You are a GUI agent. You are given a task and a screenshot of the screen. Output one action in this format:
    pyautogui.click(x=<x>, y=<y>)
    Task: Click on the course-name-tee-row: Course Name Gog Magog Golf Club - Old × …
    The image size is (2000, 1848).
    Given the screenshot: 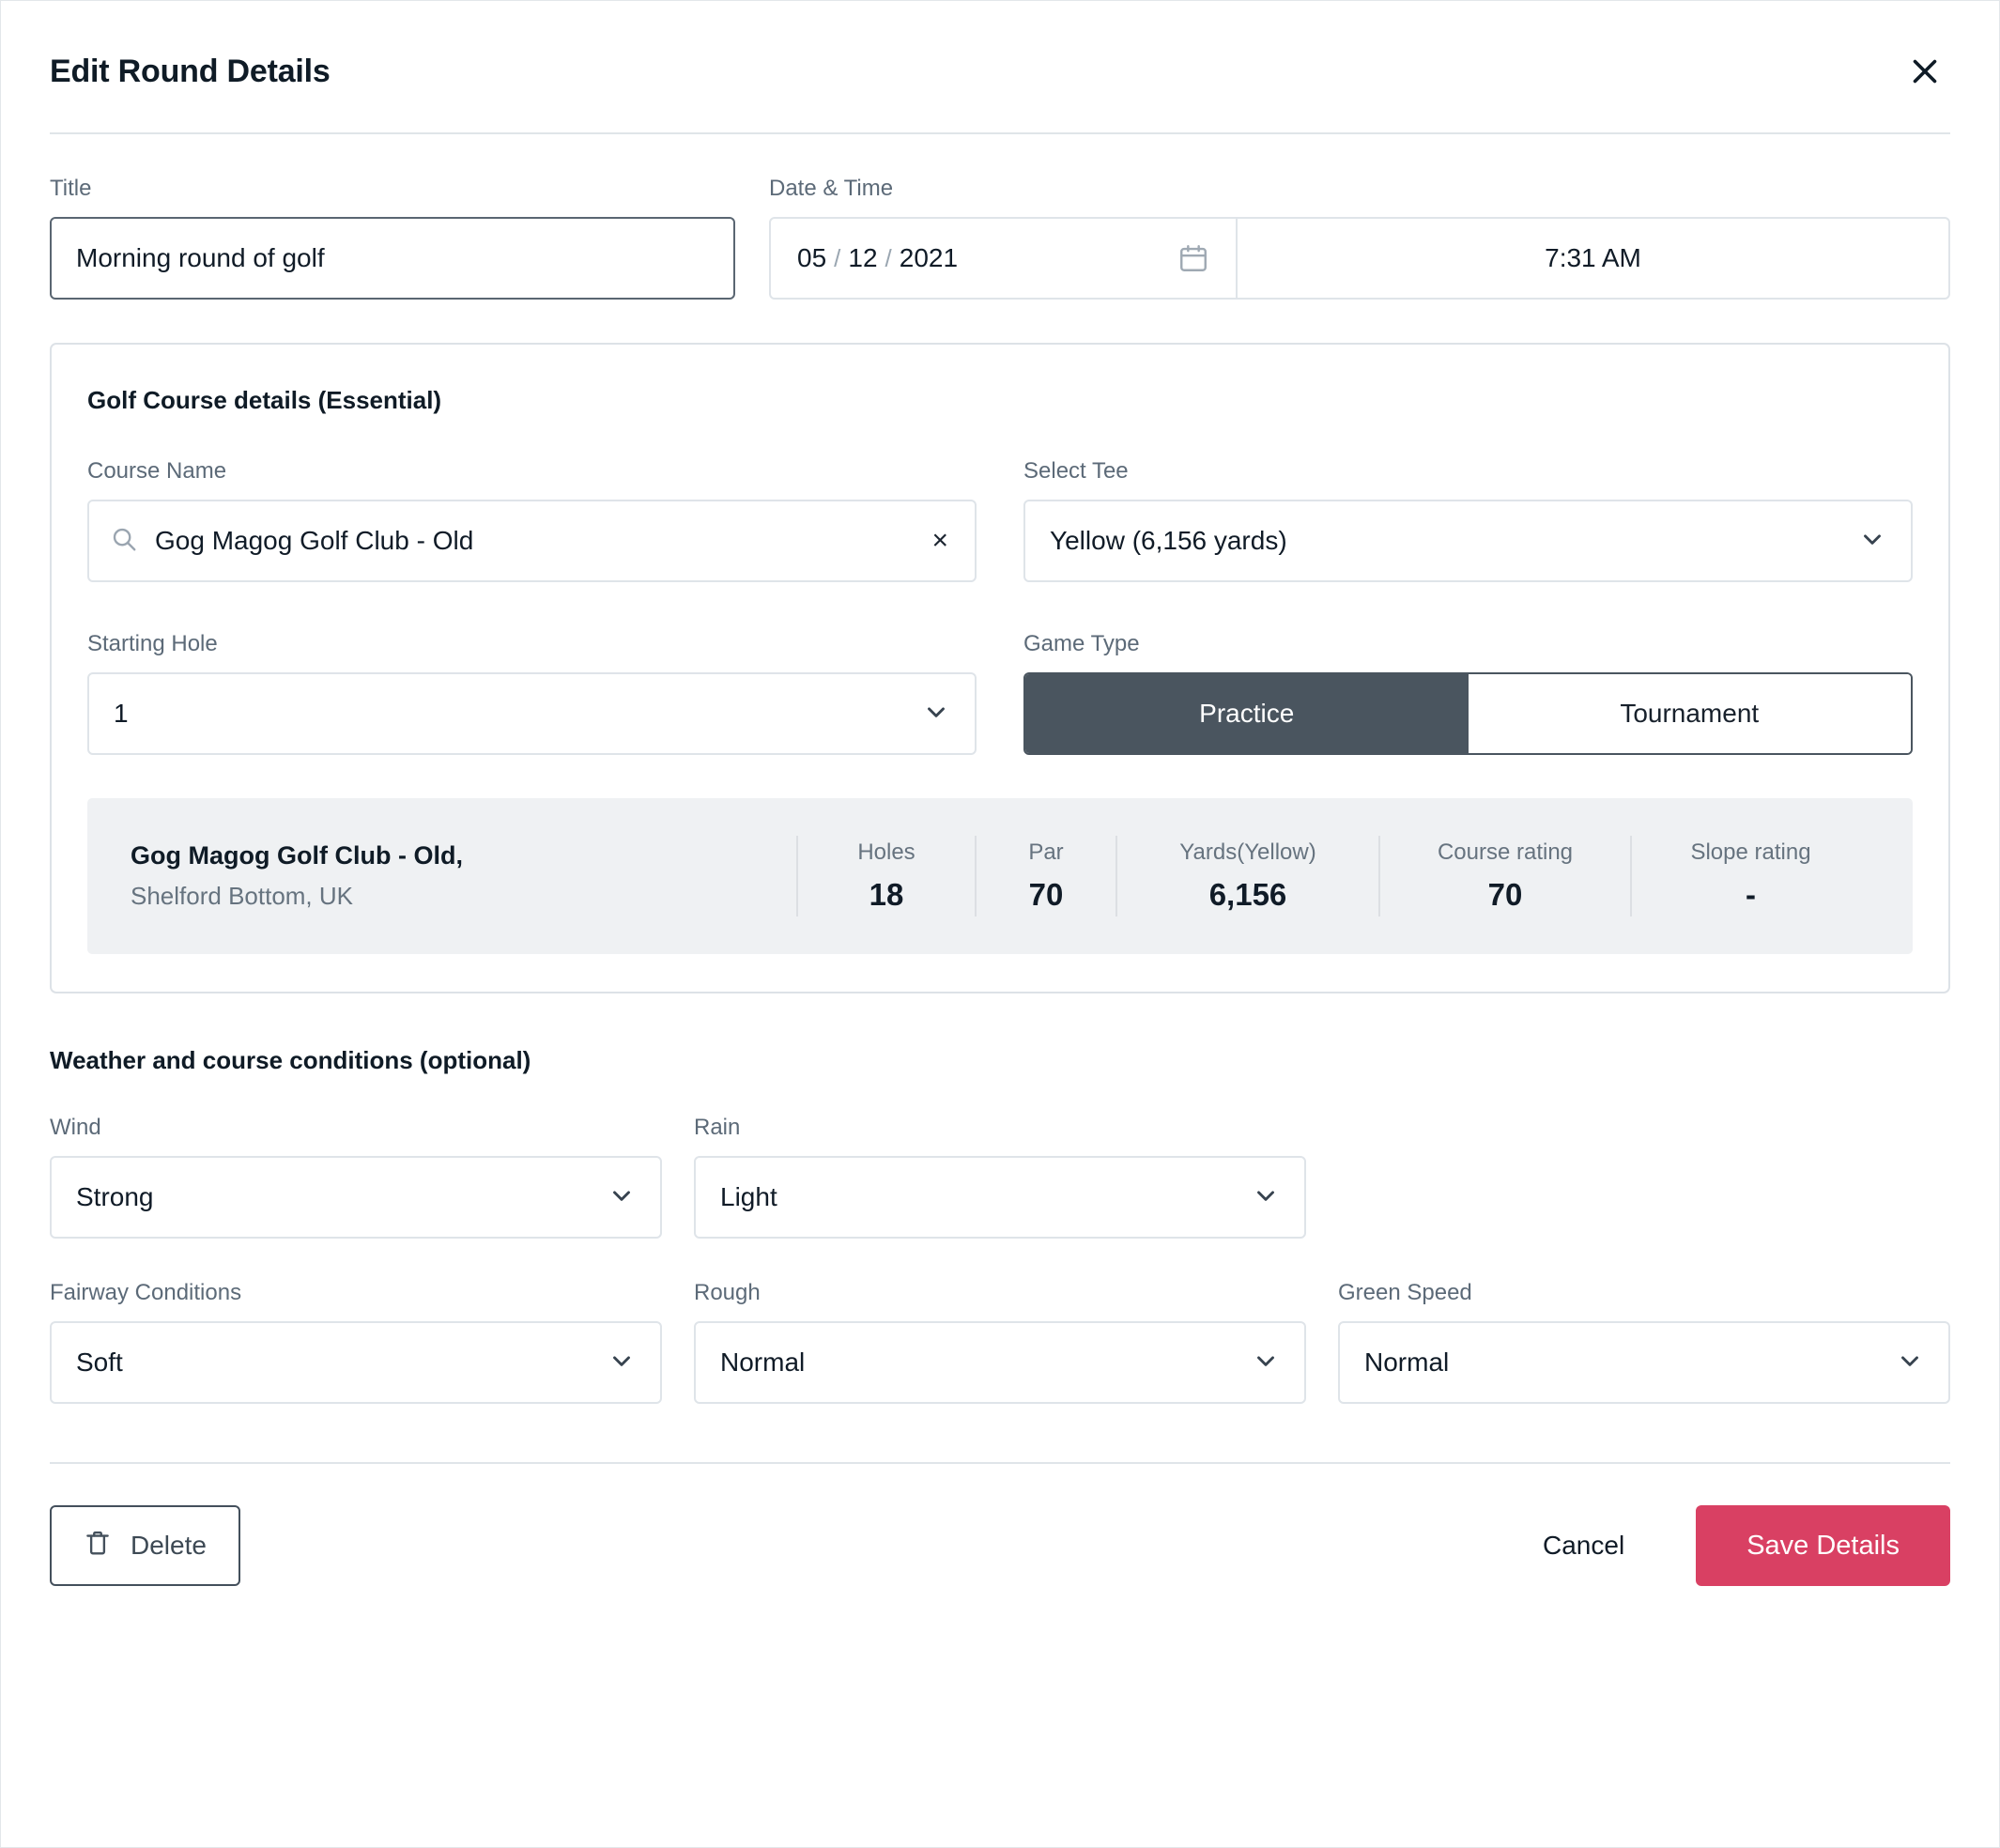 What is the action you would take?
    pyautogui.click(x=1000, y=520)
    